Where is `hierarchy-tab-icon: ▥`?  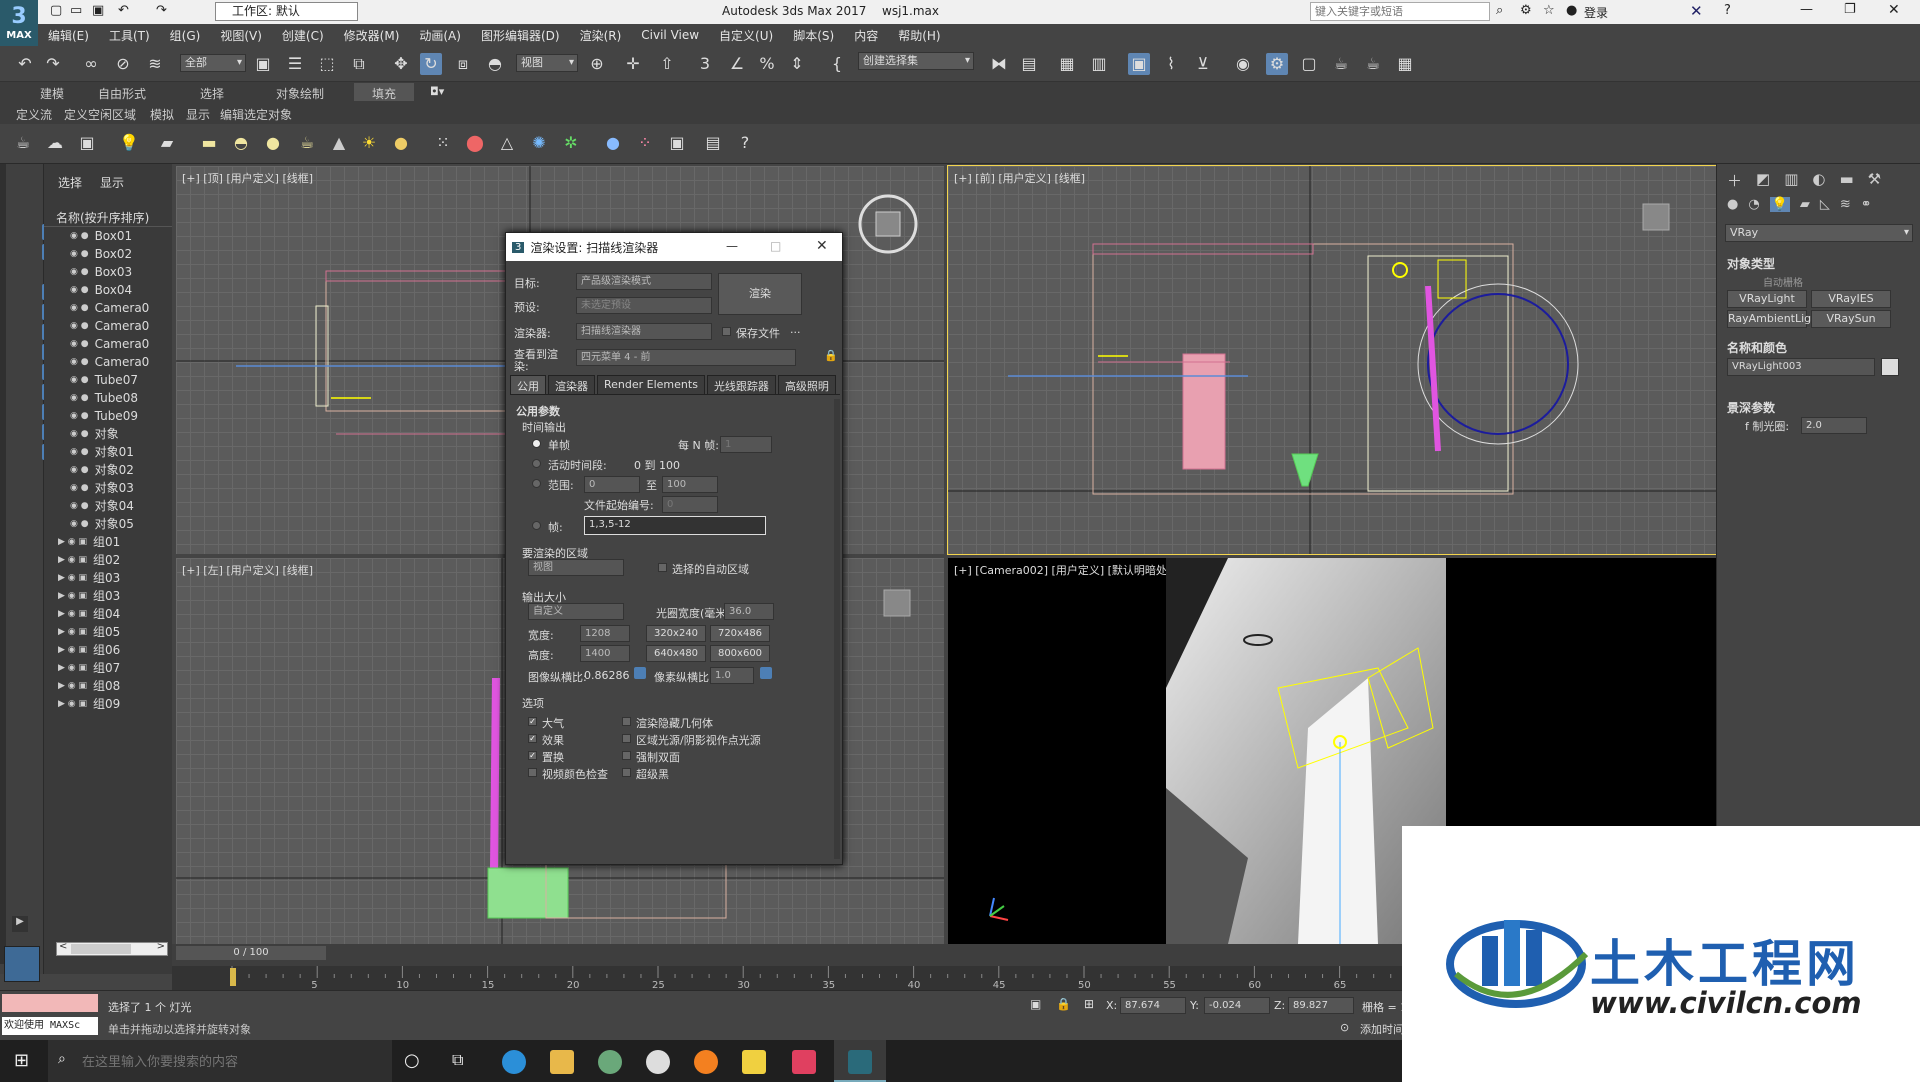
hierarchy-tab-icon: ▥ is located at coordinates (1791, 180).